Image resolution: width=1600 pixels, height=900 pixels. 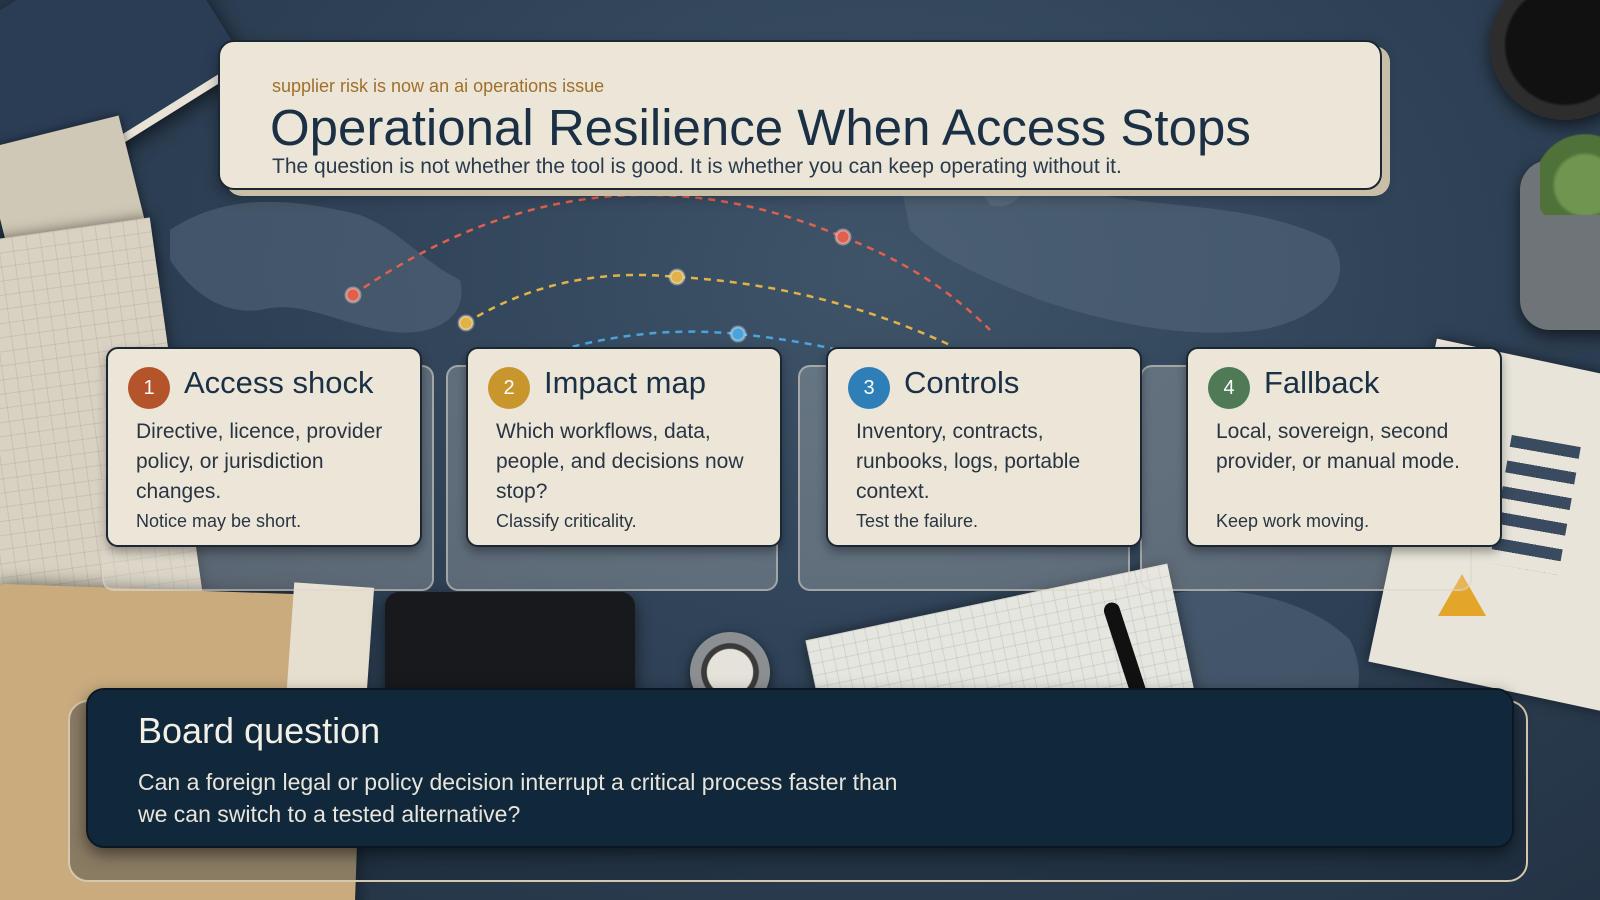 What do you see at coordinates (708, 310) in the screenshot?
I see `route-arc-yellow` at bounding box center [708, 310].